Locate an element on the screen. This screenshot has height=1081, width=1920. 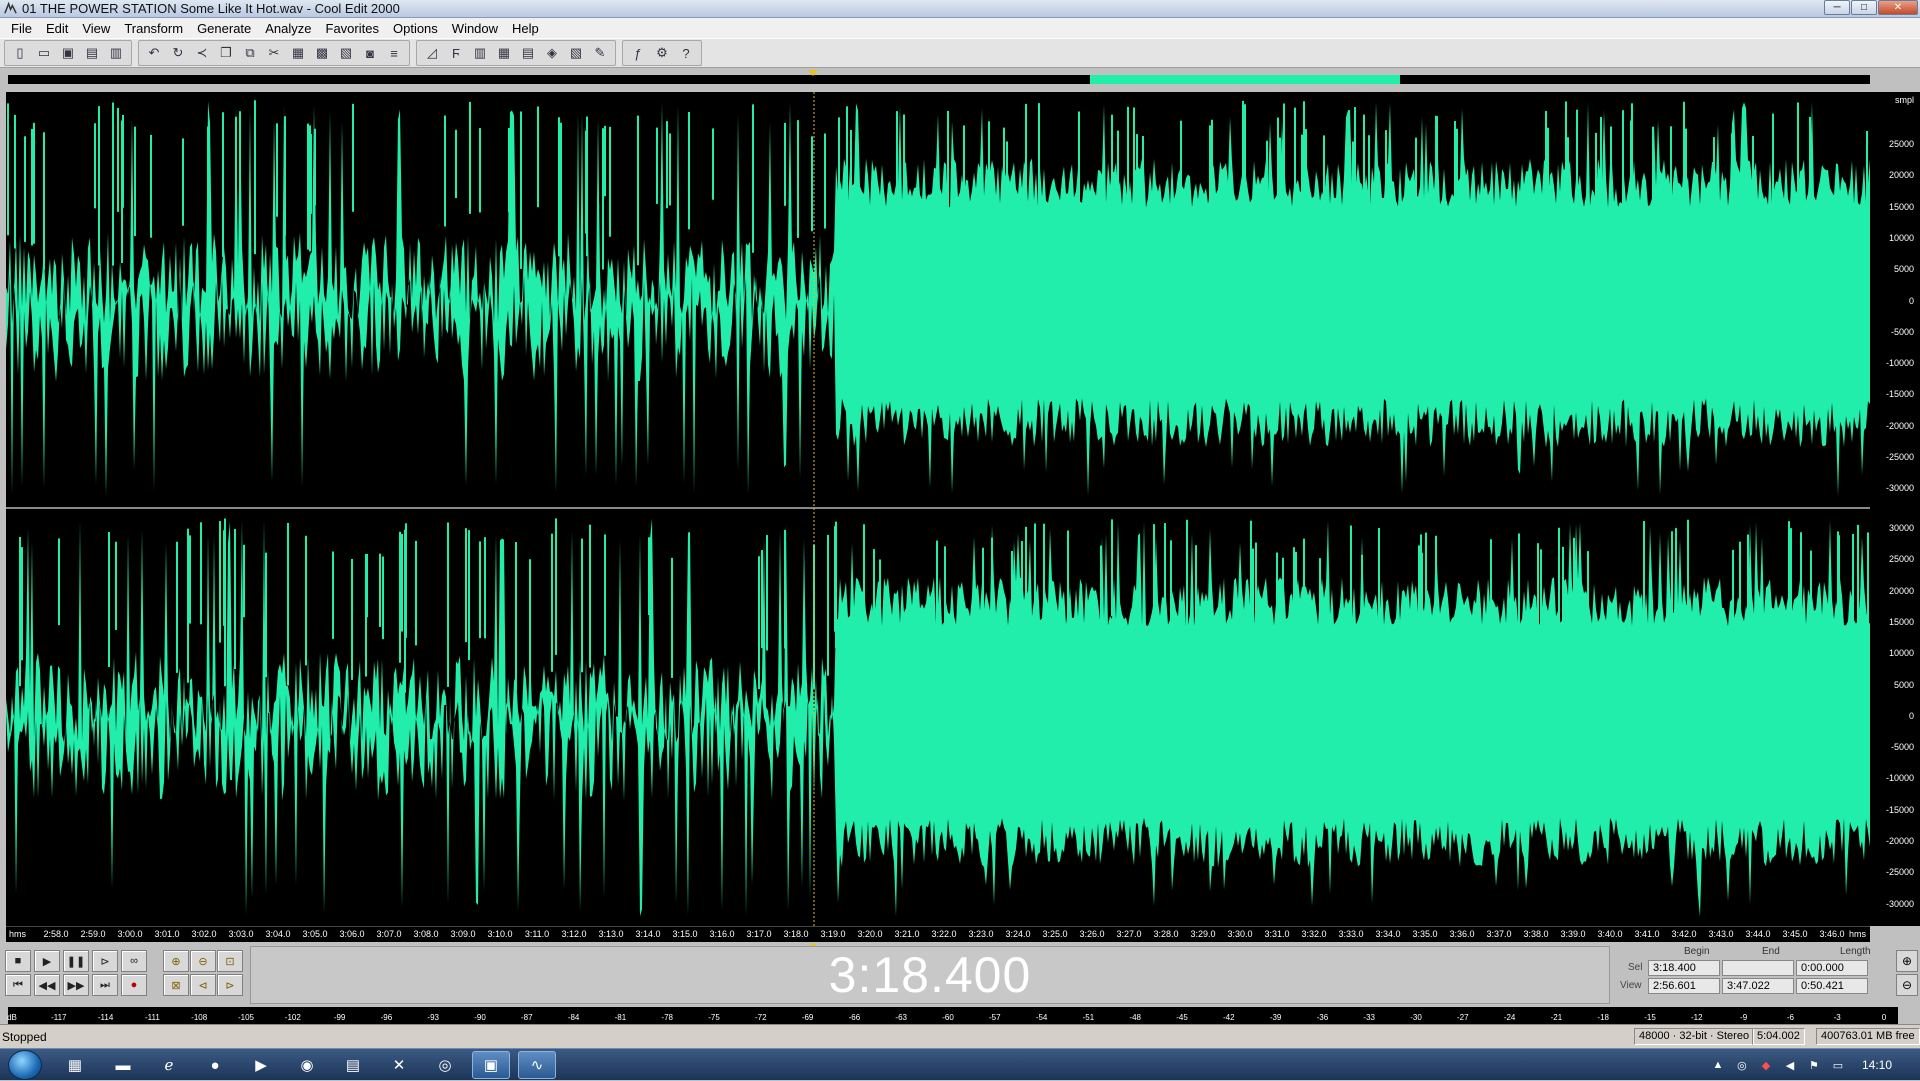
toolbar-group-4: ƒ ⚙? is located at coordinates (662, 53).